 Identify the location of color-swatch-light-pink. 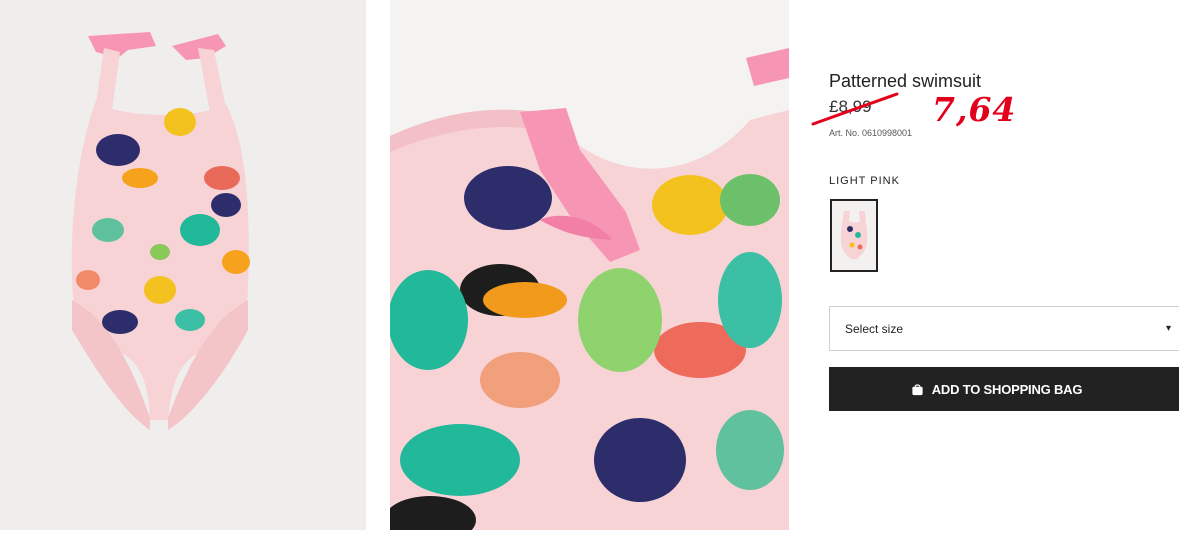
(854, 235).